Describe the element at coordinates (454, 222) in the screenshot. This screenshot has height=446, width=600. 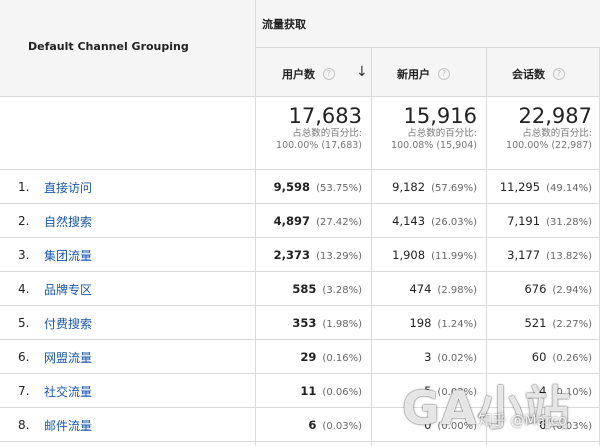
I see `metric-percent: (26.03%)` at that location.